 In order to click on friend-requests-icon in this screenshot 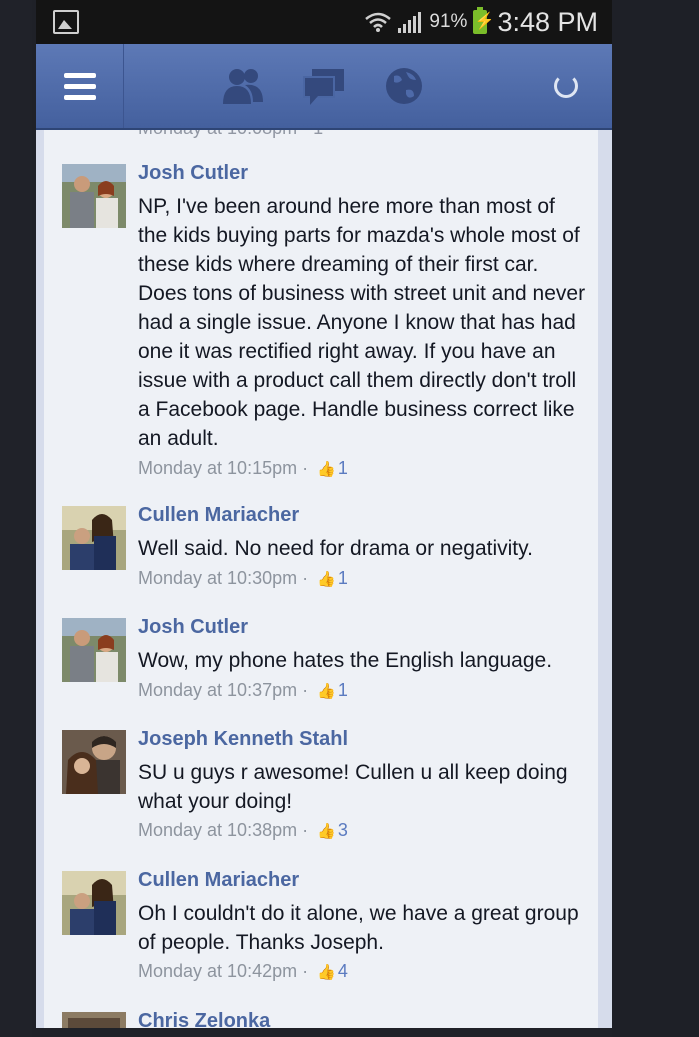, I will do `click(243, 86)`.